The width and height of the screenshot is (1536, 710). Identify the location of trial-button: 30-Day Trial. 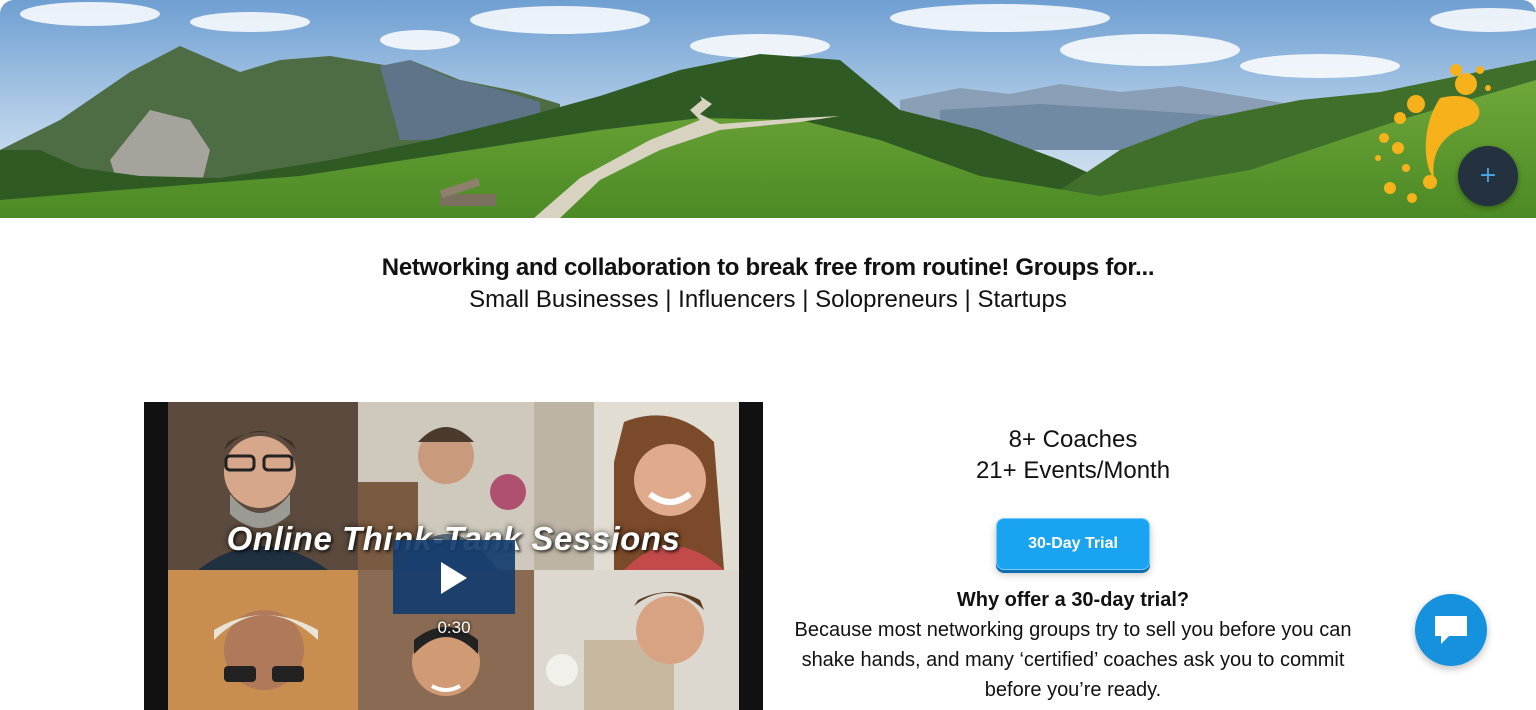
(1073, 544).